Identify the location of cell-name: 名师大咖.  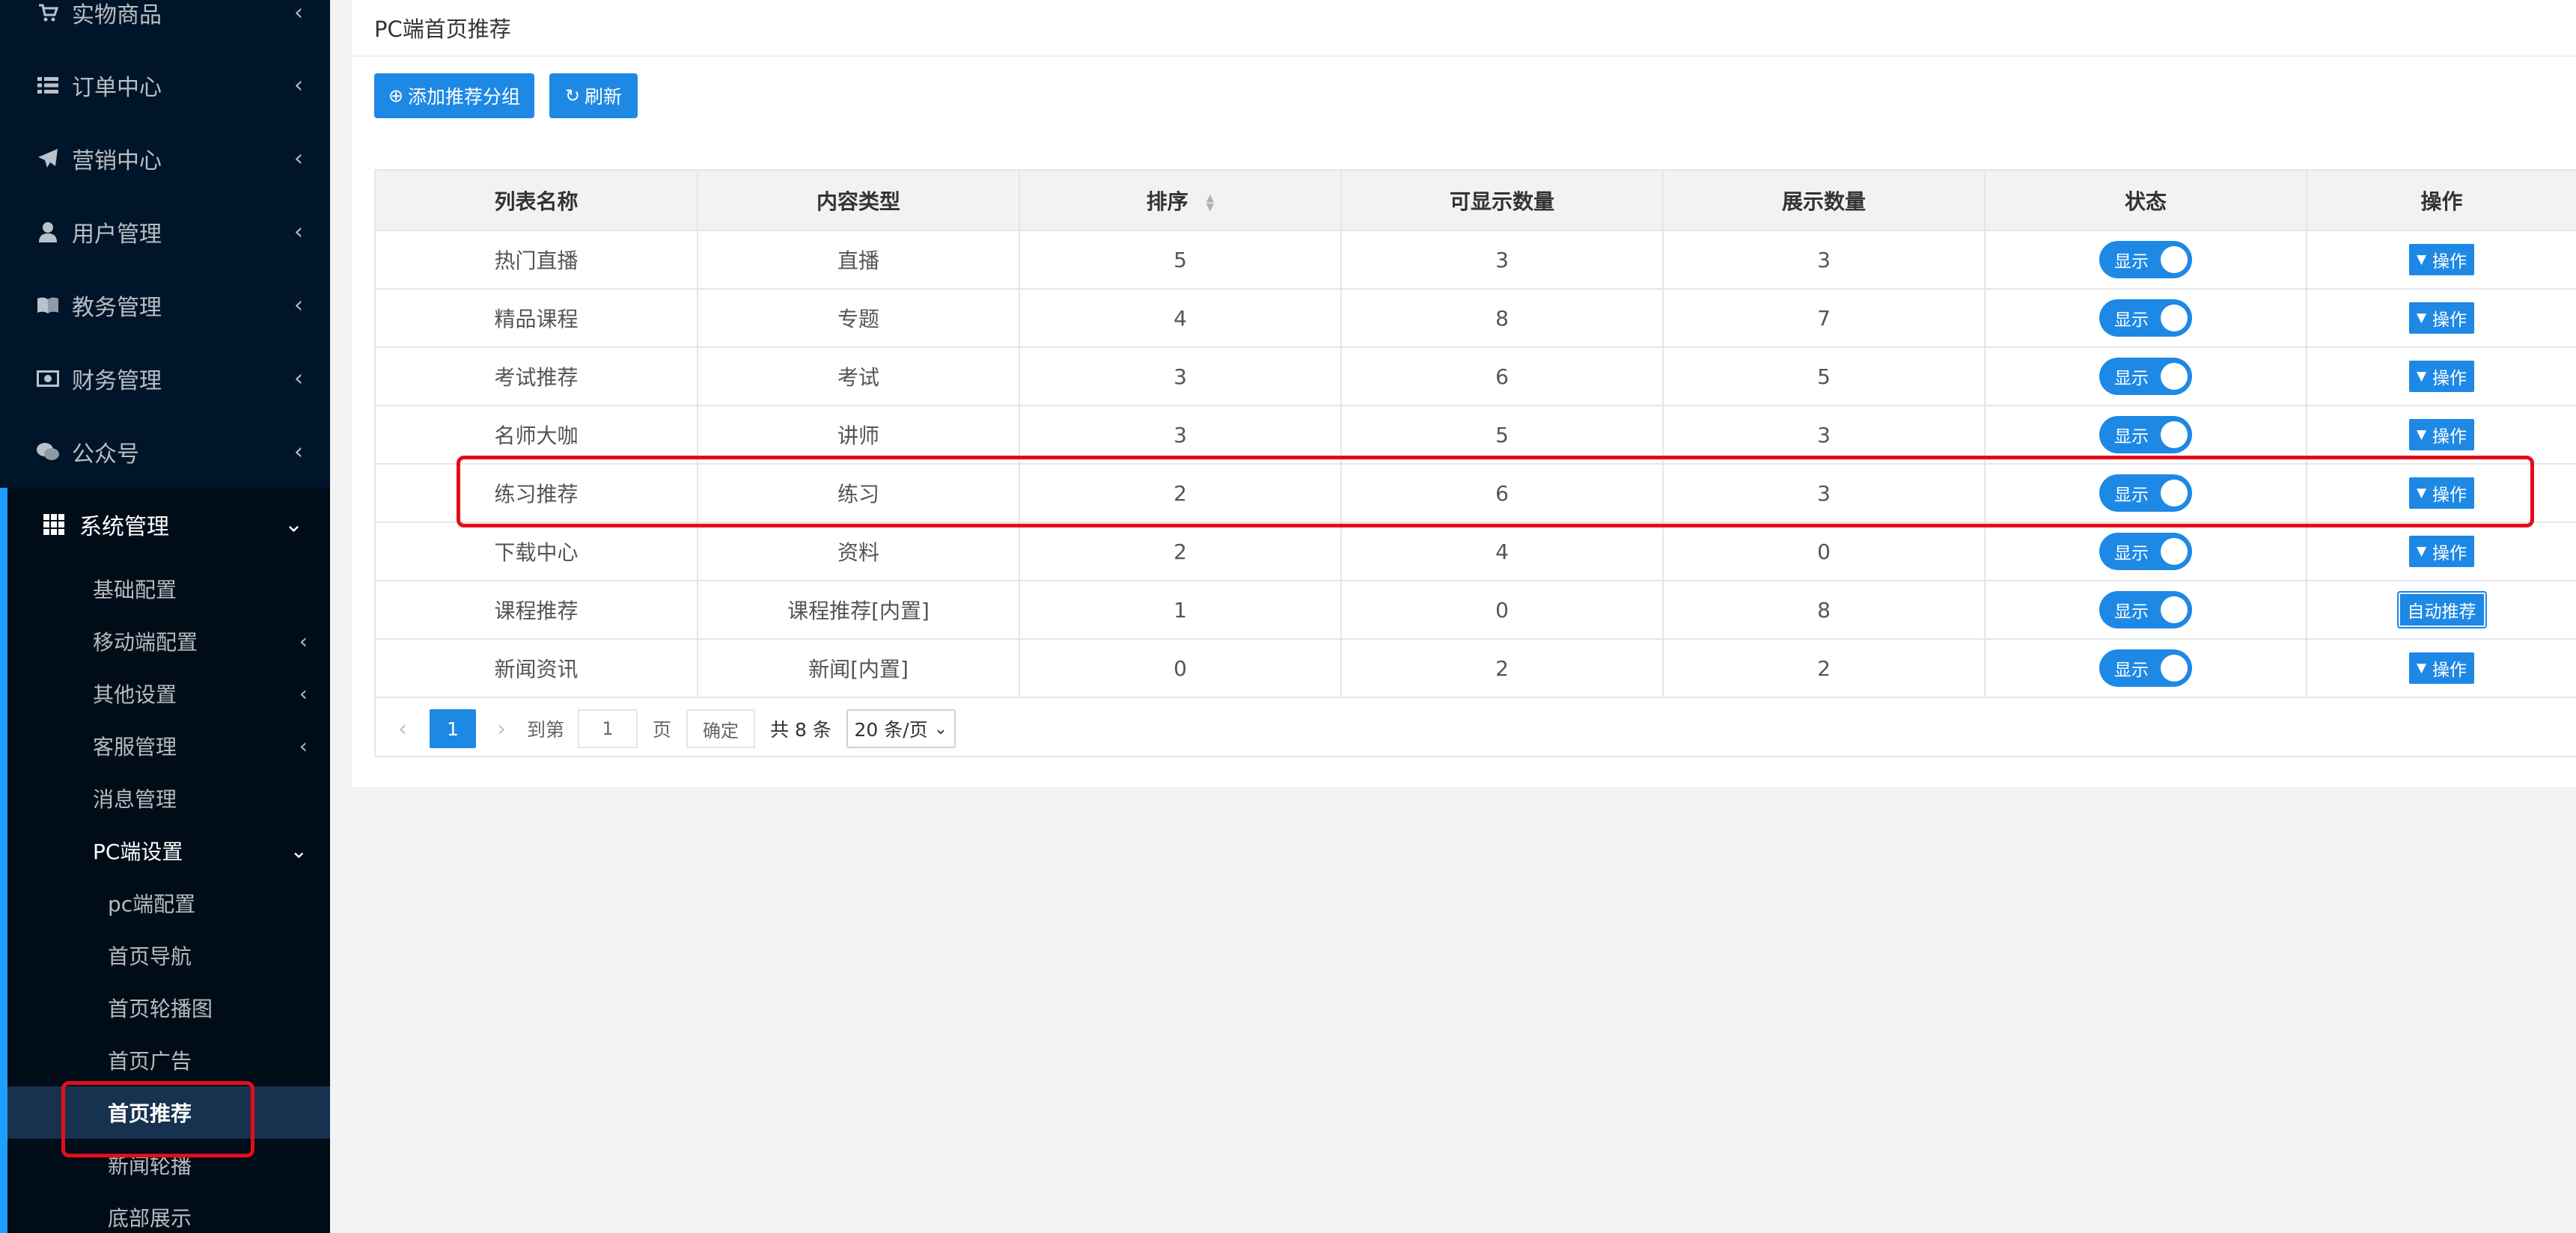
(537, 435).